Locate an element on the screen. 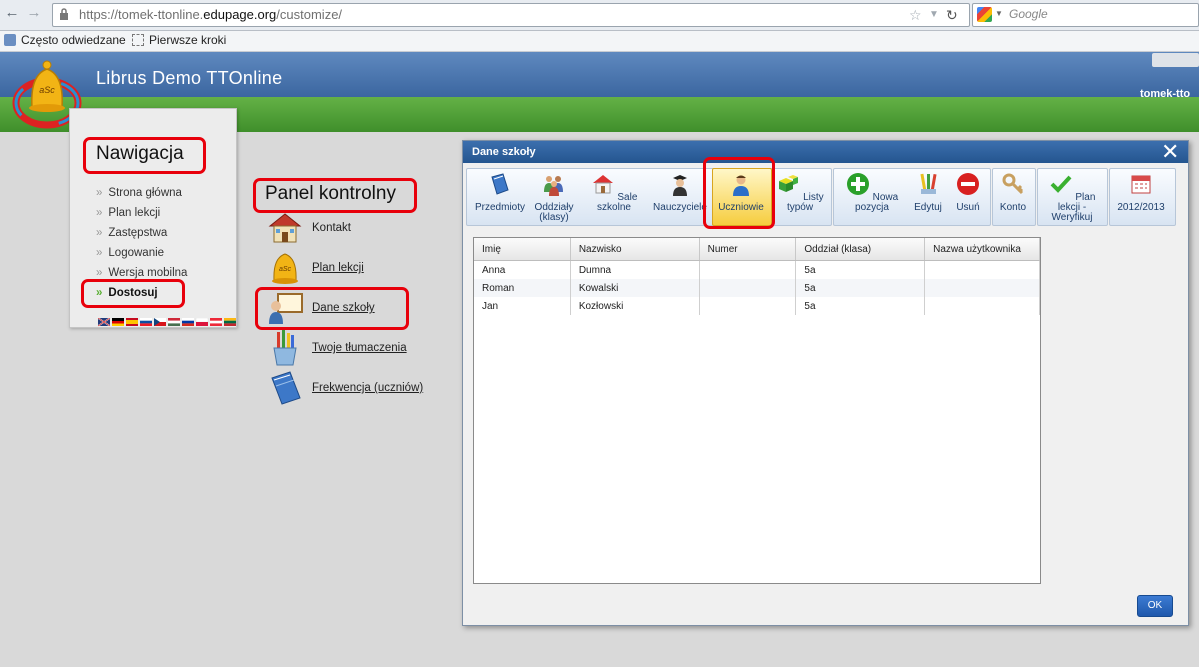 The height and width of the screenshot is (667, 1199). site-title: Librus Demo TTOnline is located at coordinates (189, 78).